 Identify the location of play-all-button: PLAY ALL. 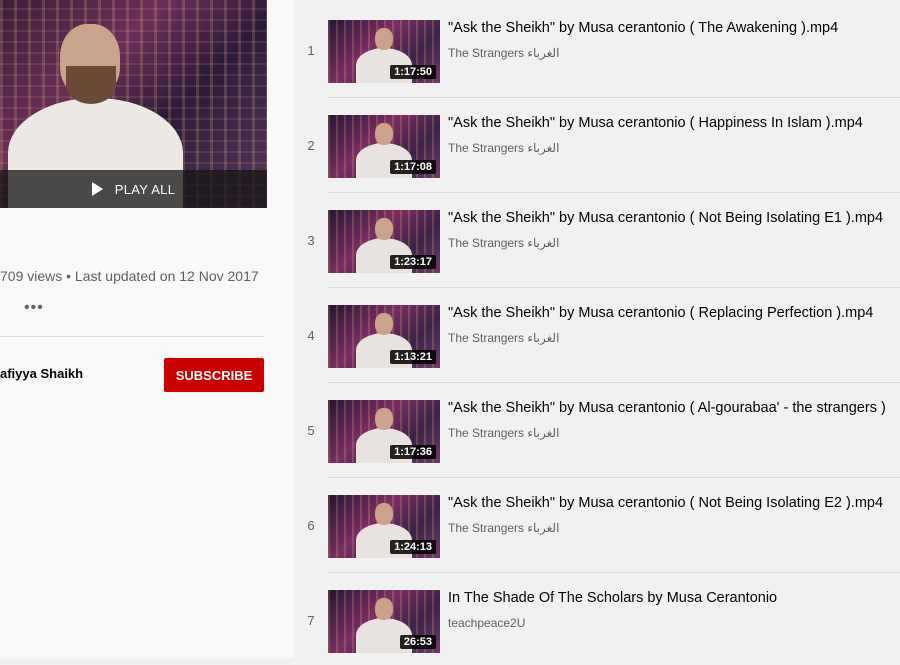
(133, 189).